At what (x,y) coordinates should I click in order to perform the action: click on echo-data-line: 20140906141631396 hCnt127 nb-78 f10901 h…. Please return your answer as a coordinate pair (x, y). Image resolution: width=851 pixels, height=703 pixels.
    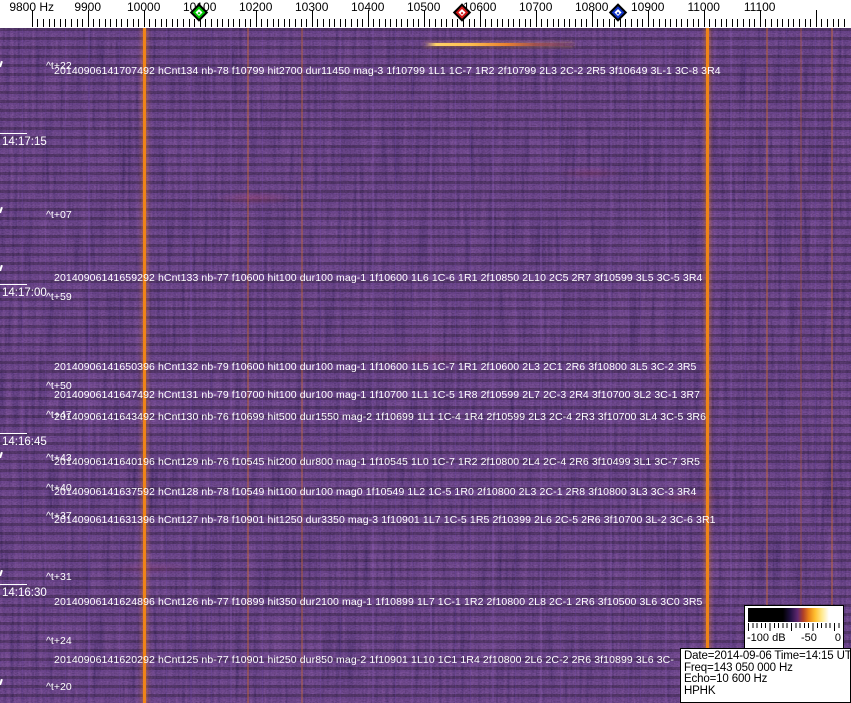
    Looking at the image, I should click on (385, 520).